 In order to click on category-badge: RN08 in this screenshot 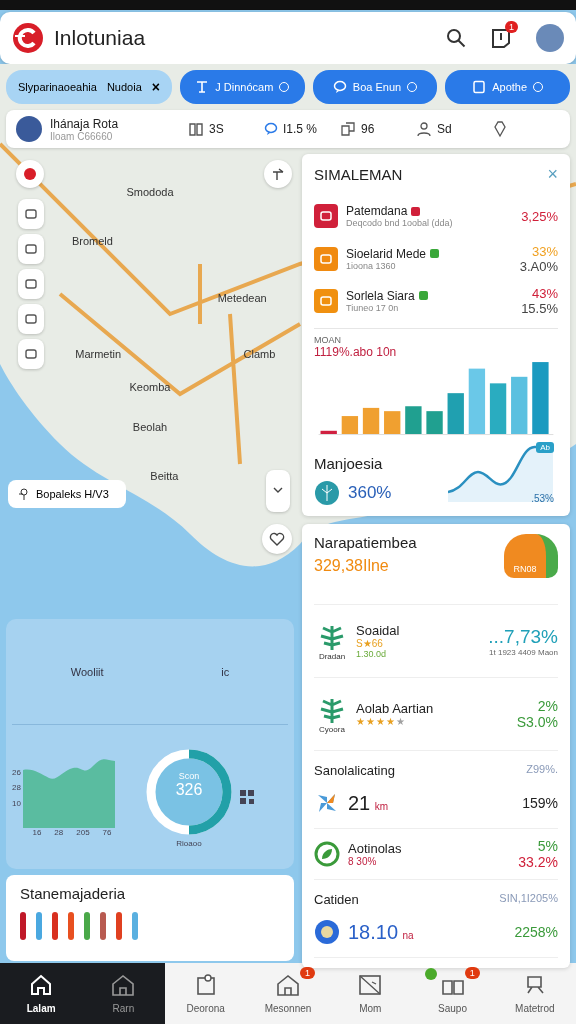, I will do `click(531, 556)`.